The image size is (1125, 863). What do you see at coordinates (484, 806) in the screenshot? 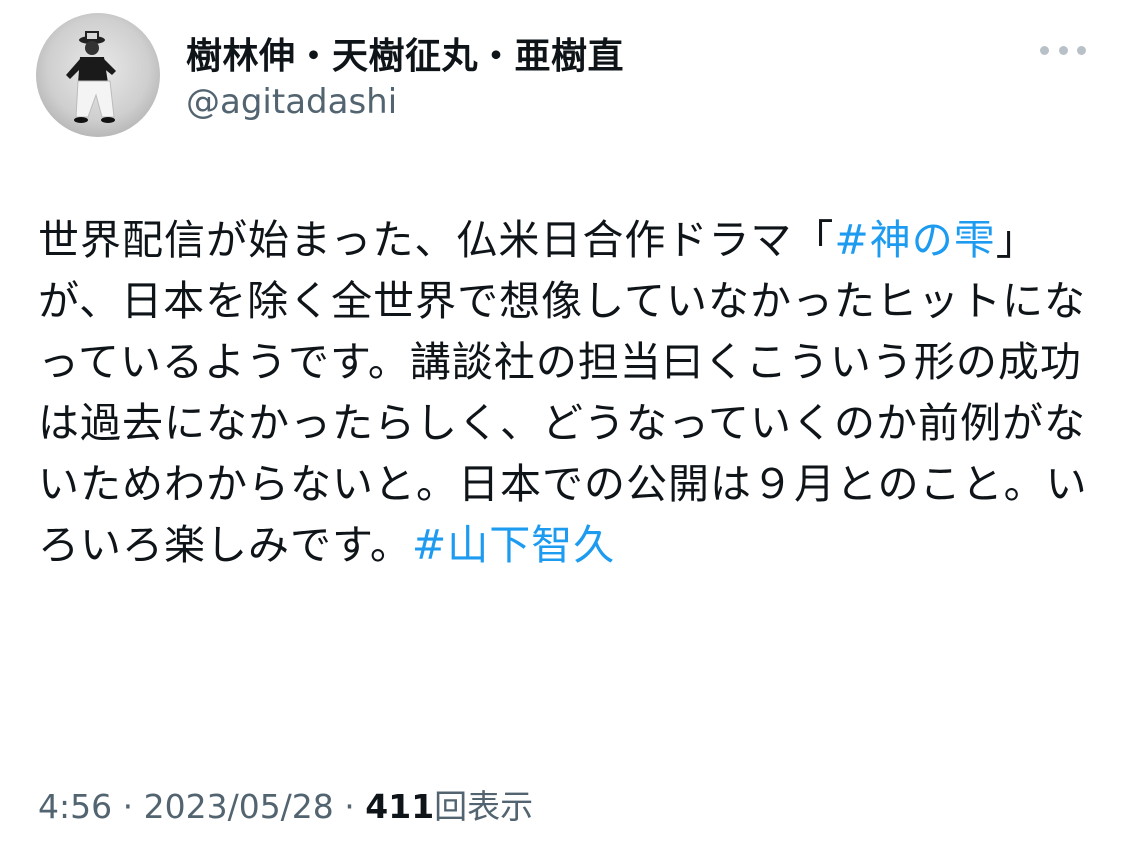
I see `views-label: 回表示` at bounding box center [484, 806].